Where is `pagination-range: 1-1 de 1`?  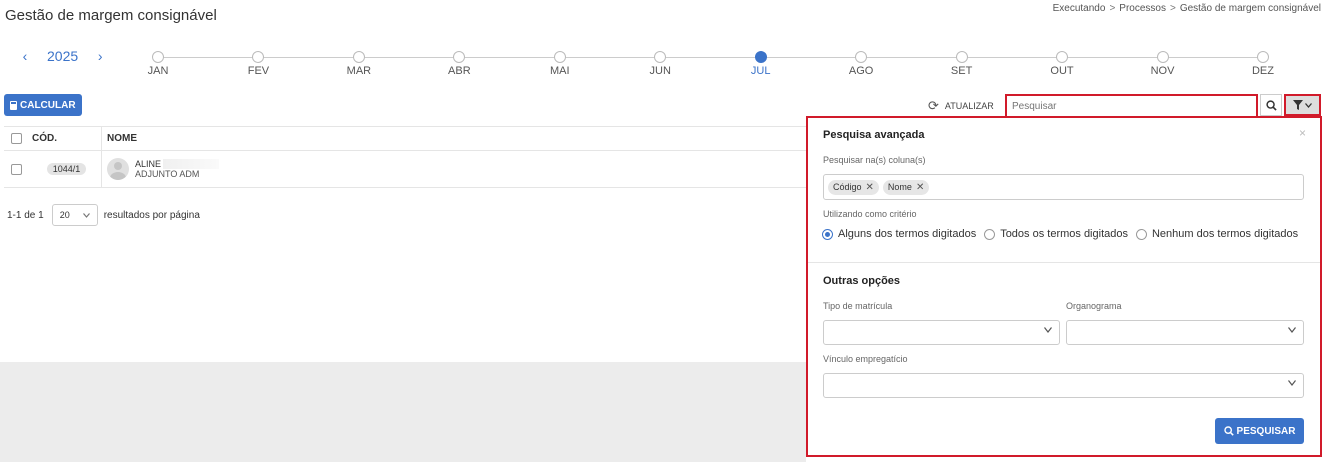 pagination-range: 1-1 de 1 is located at coordinates (25, 215).